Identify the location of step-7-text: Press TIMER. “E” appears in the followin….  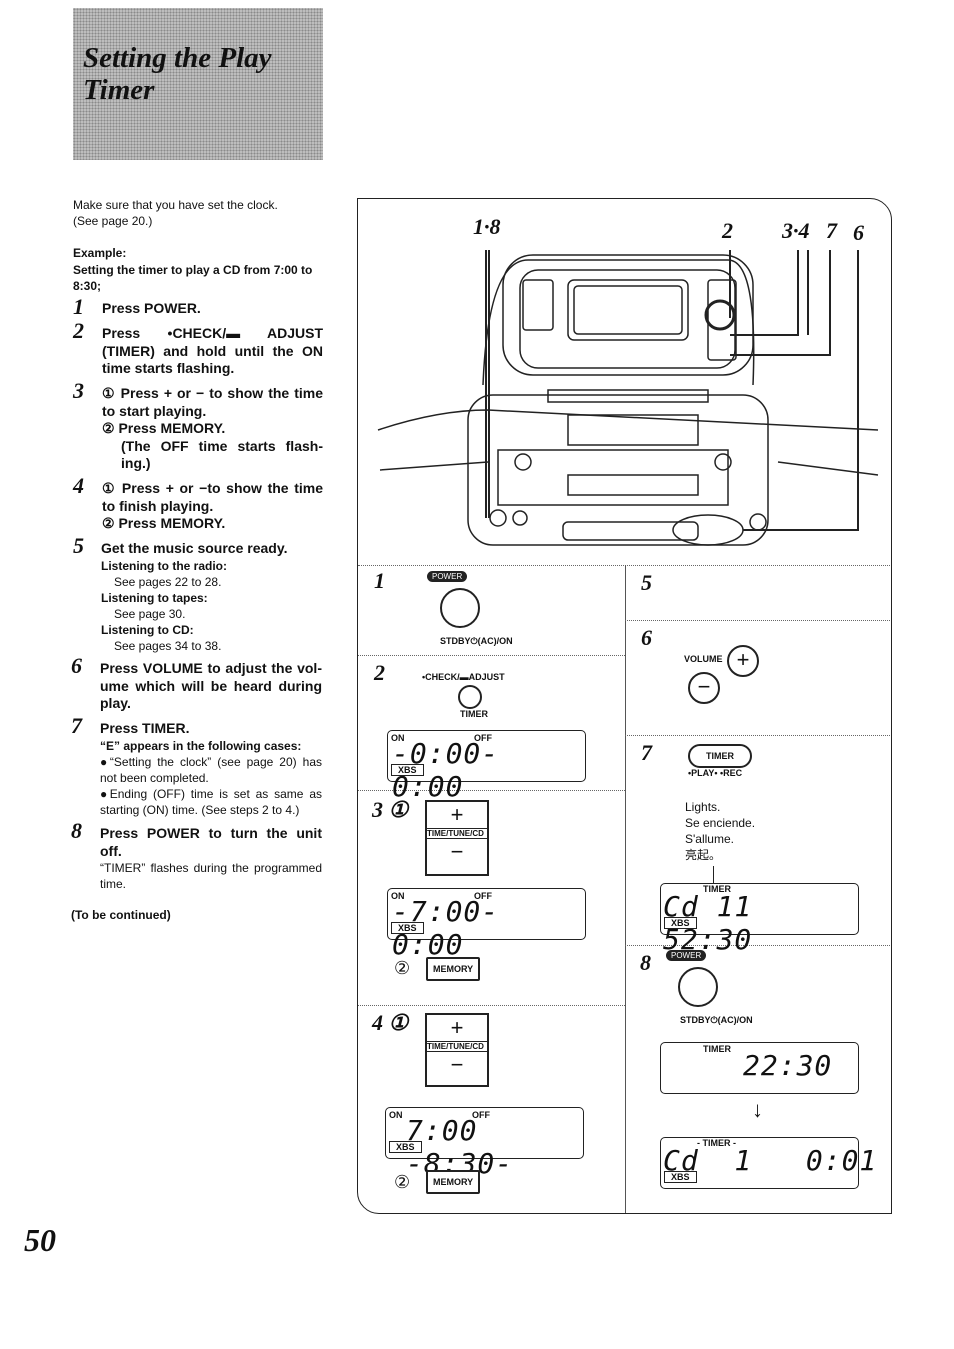
(211, 768).